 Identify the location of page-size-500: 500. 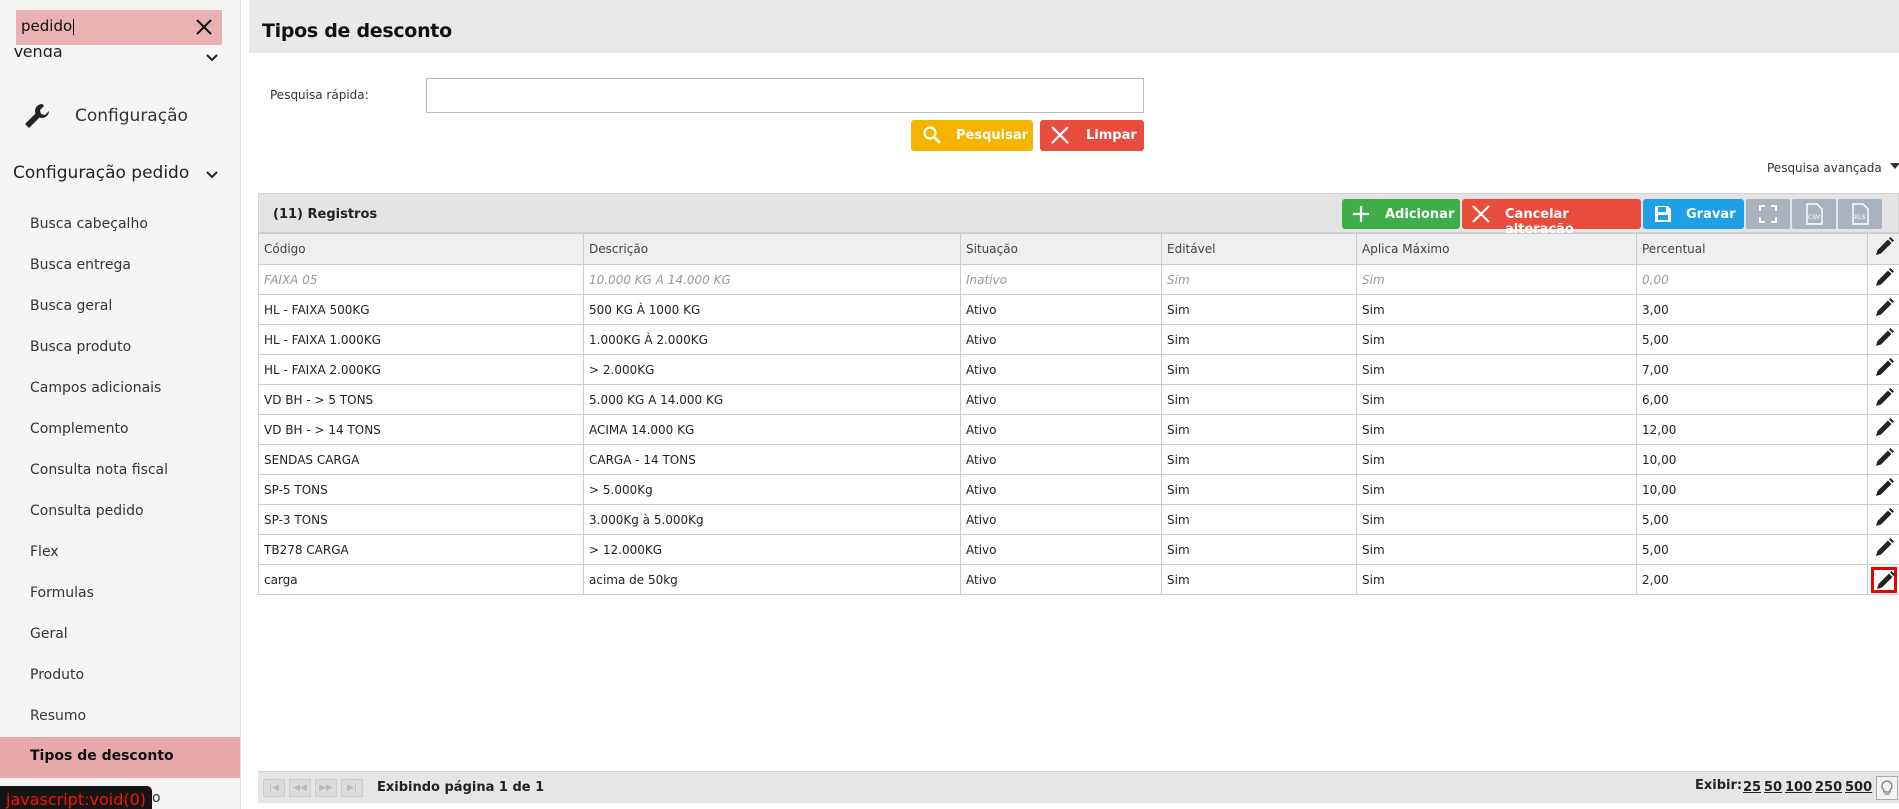
(1858, 787).